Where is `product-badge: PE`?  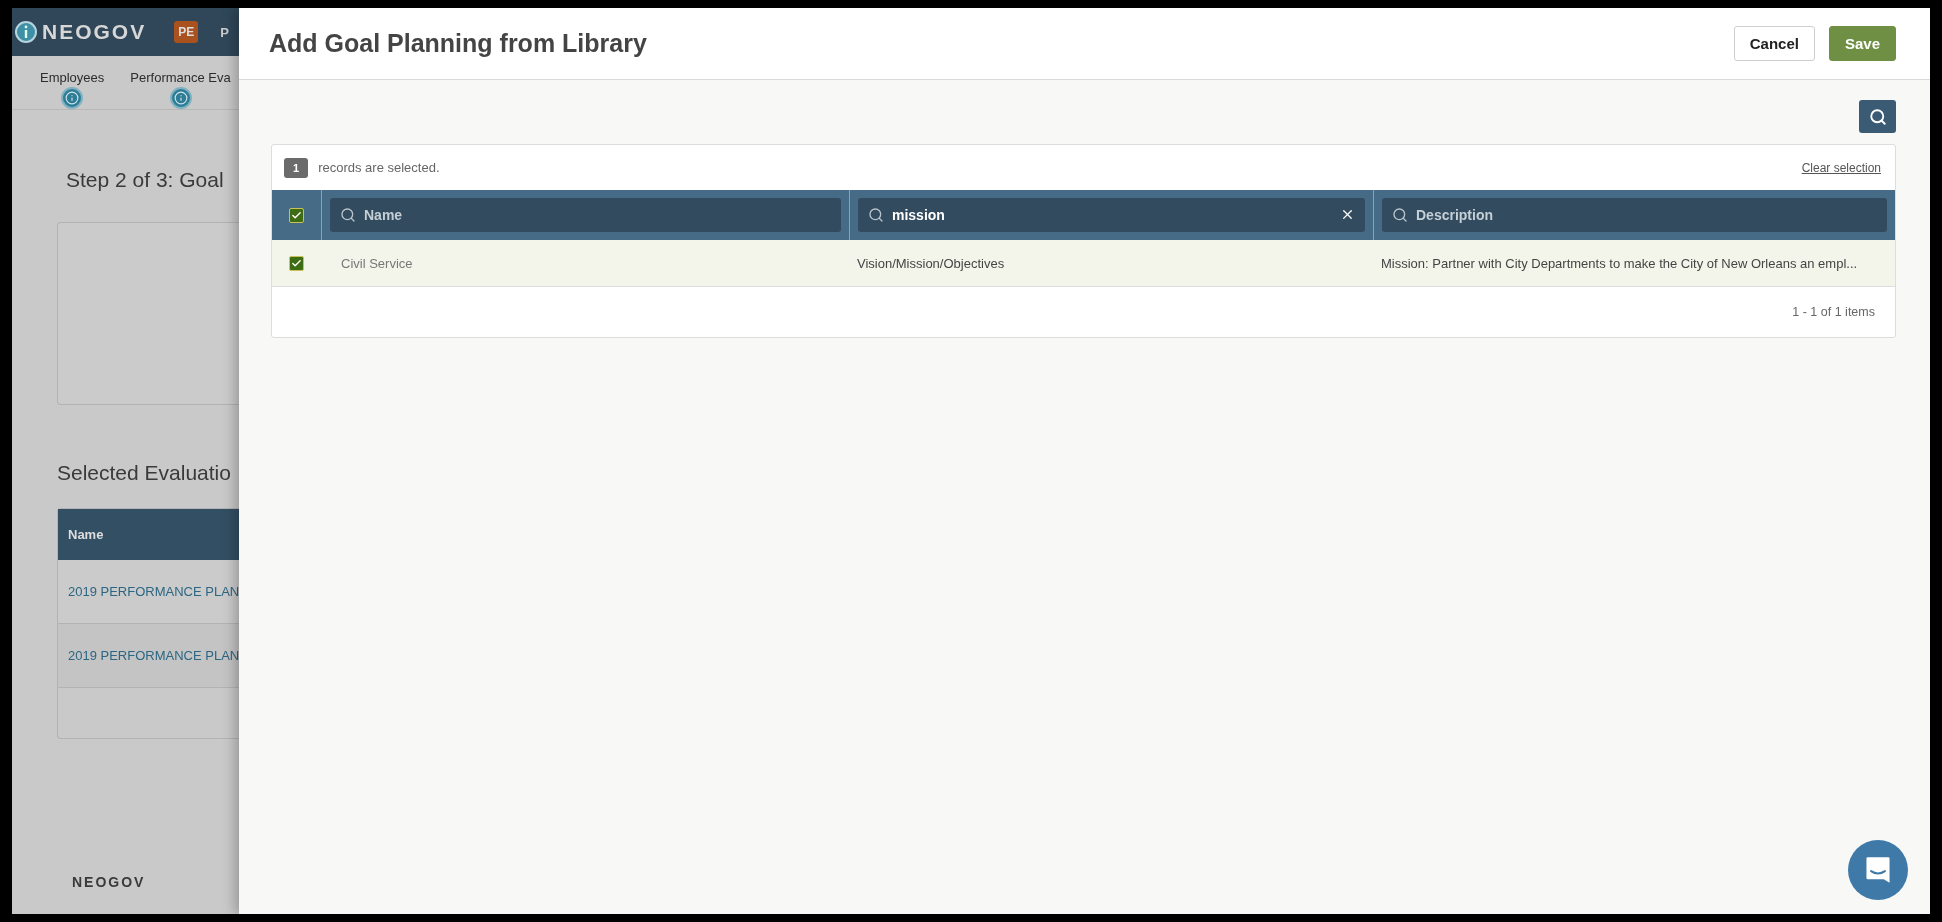
product-badge: PE is located at coordinates (186, 32).